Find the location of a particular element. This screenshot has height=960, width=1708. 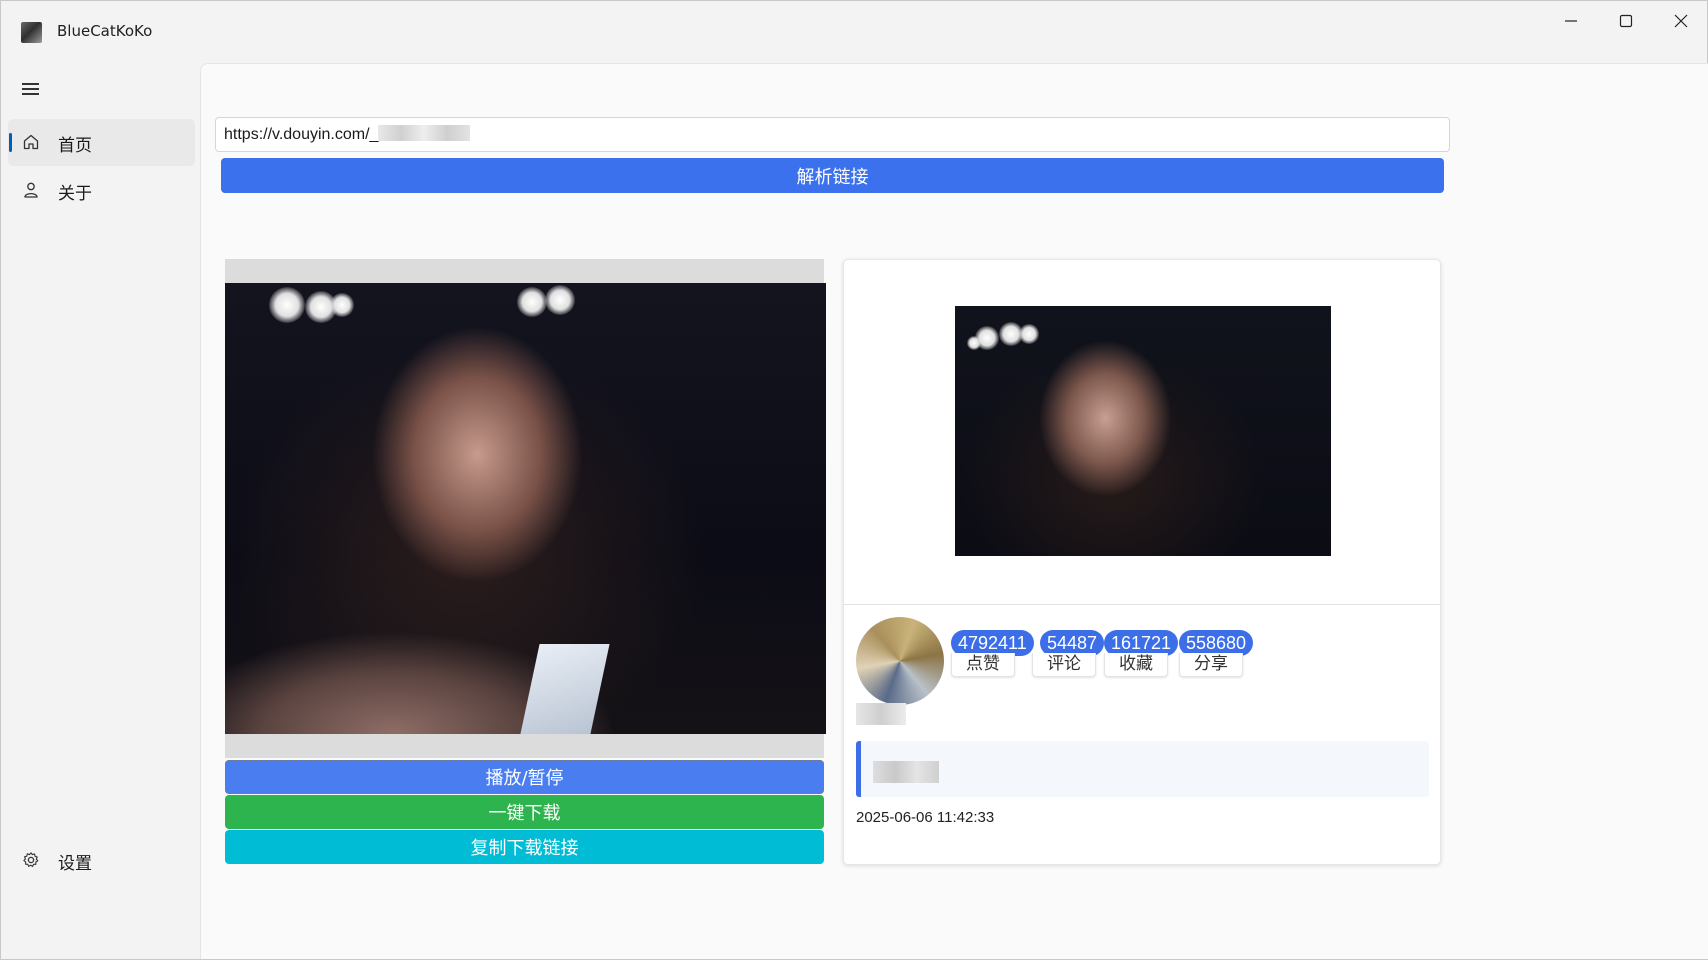

play-pause-button: 播放/暂停 is located at coordinates (524, 777).